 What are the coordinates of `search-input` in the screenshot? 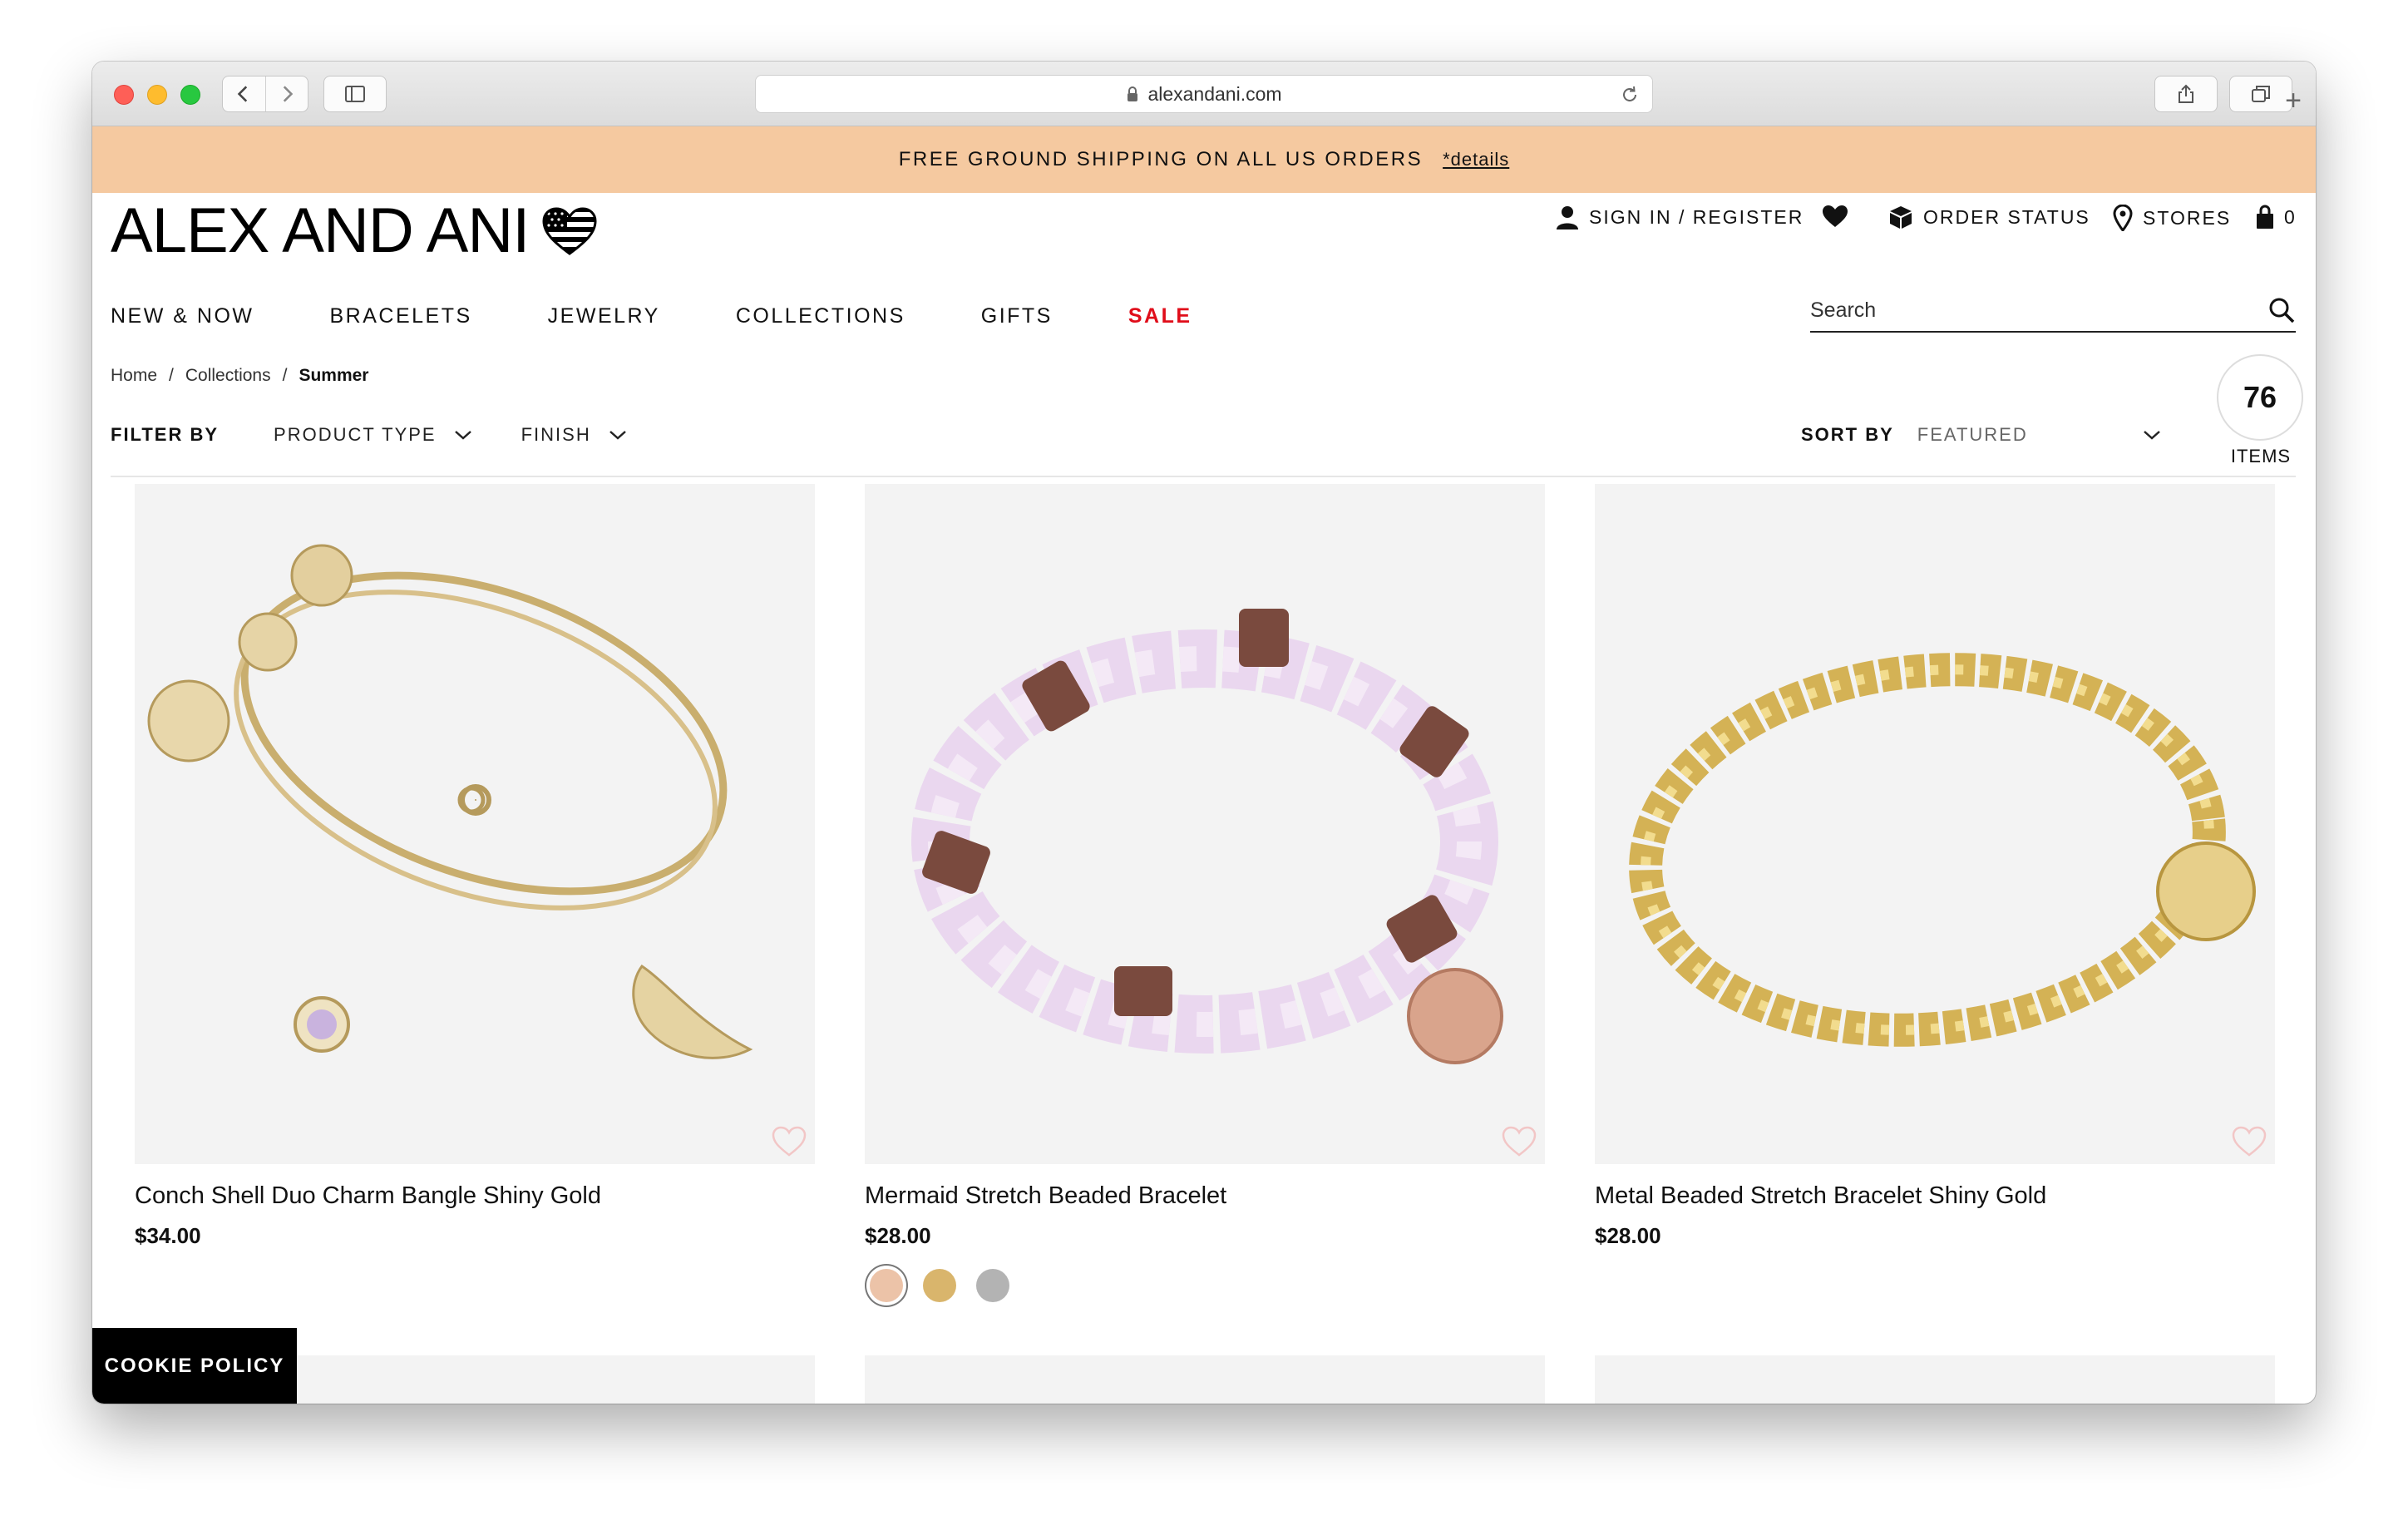 It's located at (2018, 310).